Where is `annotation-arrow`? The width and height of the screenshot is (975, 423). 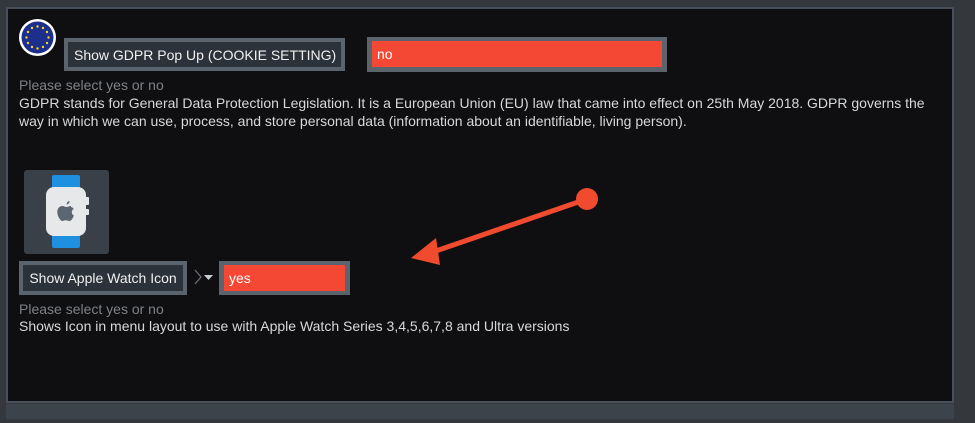 annotation-arrow is located at coordinates (504, 226).